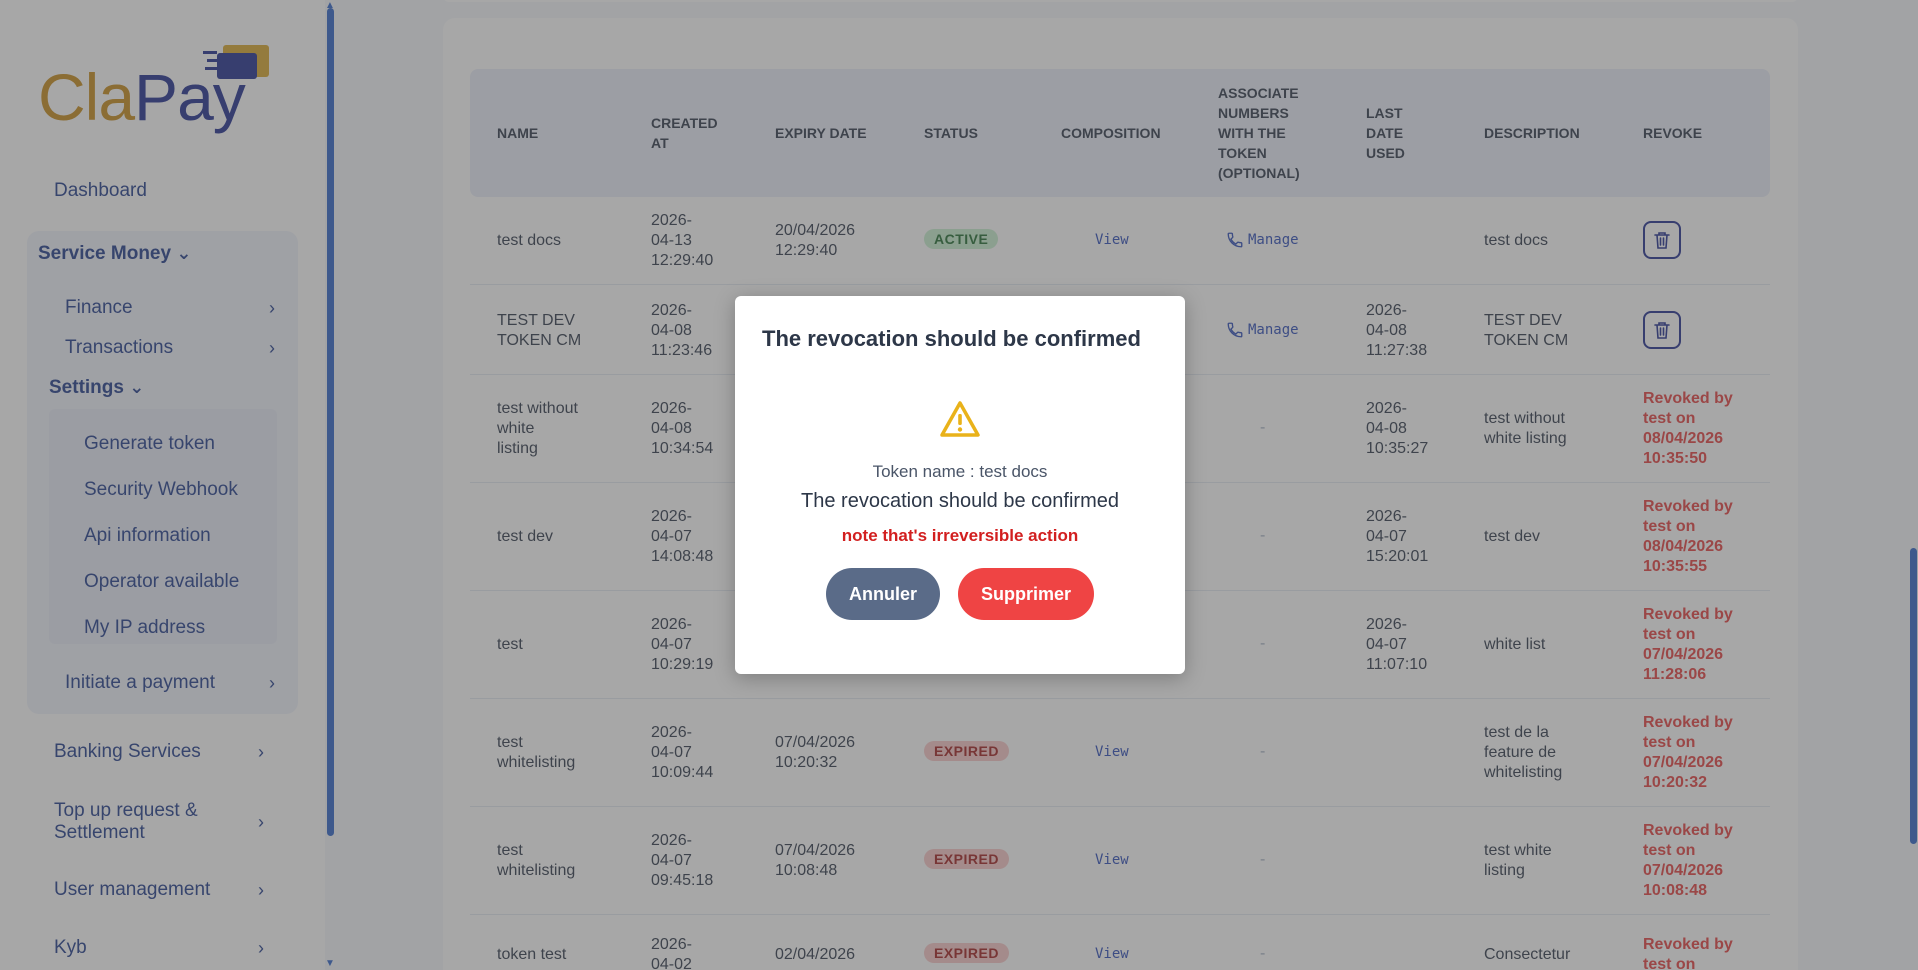  What do you see at coordinates (883, 594) in the screenshot?
I see `cancel-button: Annuler` at bounding box center [883, 594].